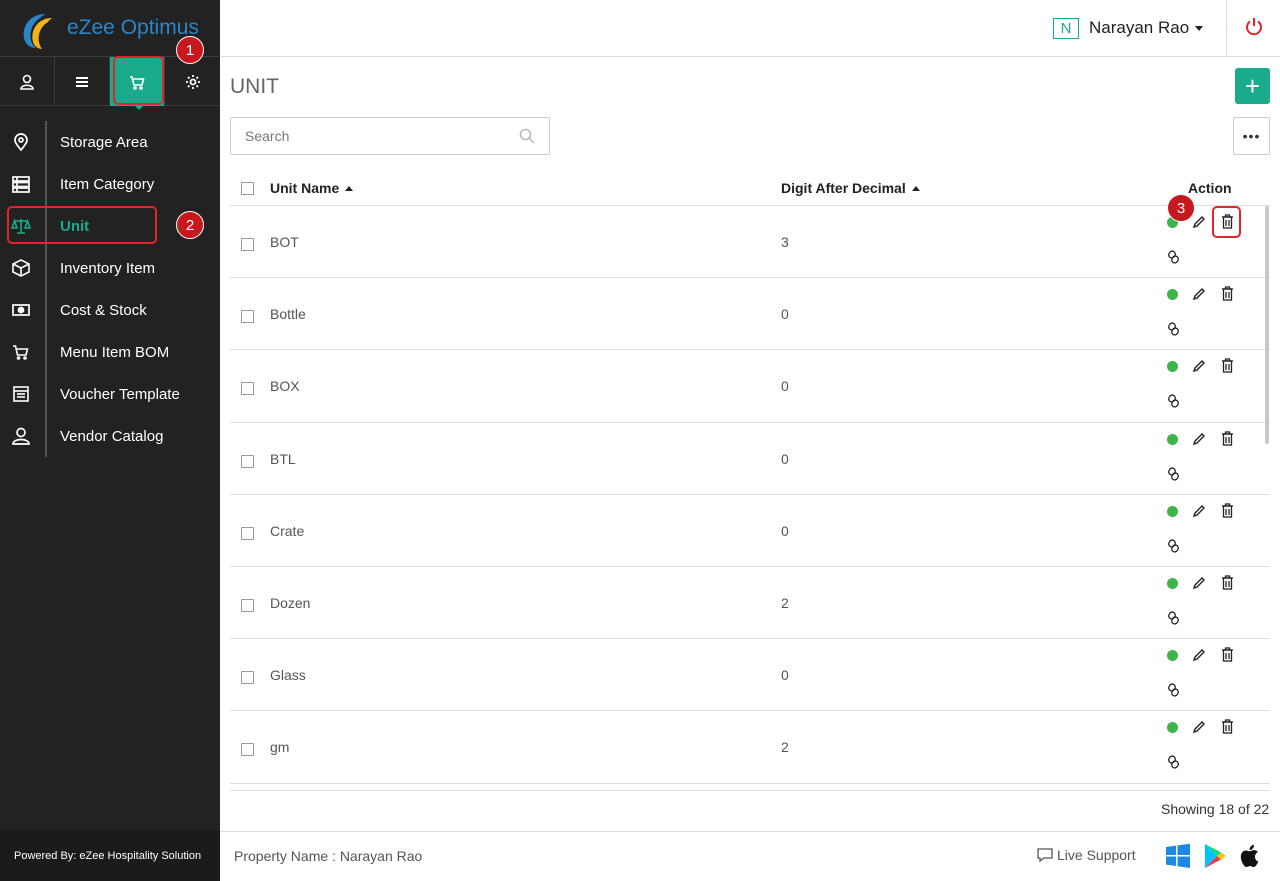 This screenshot has width=1280, height=881. I want to click on sidebar-item-label: Inventory Item, so click(108, 268).